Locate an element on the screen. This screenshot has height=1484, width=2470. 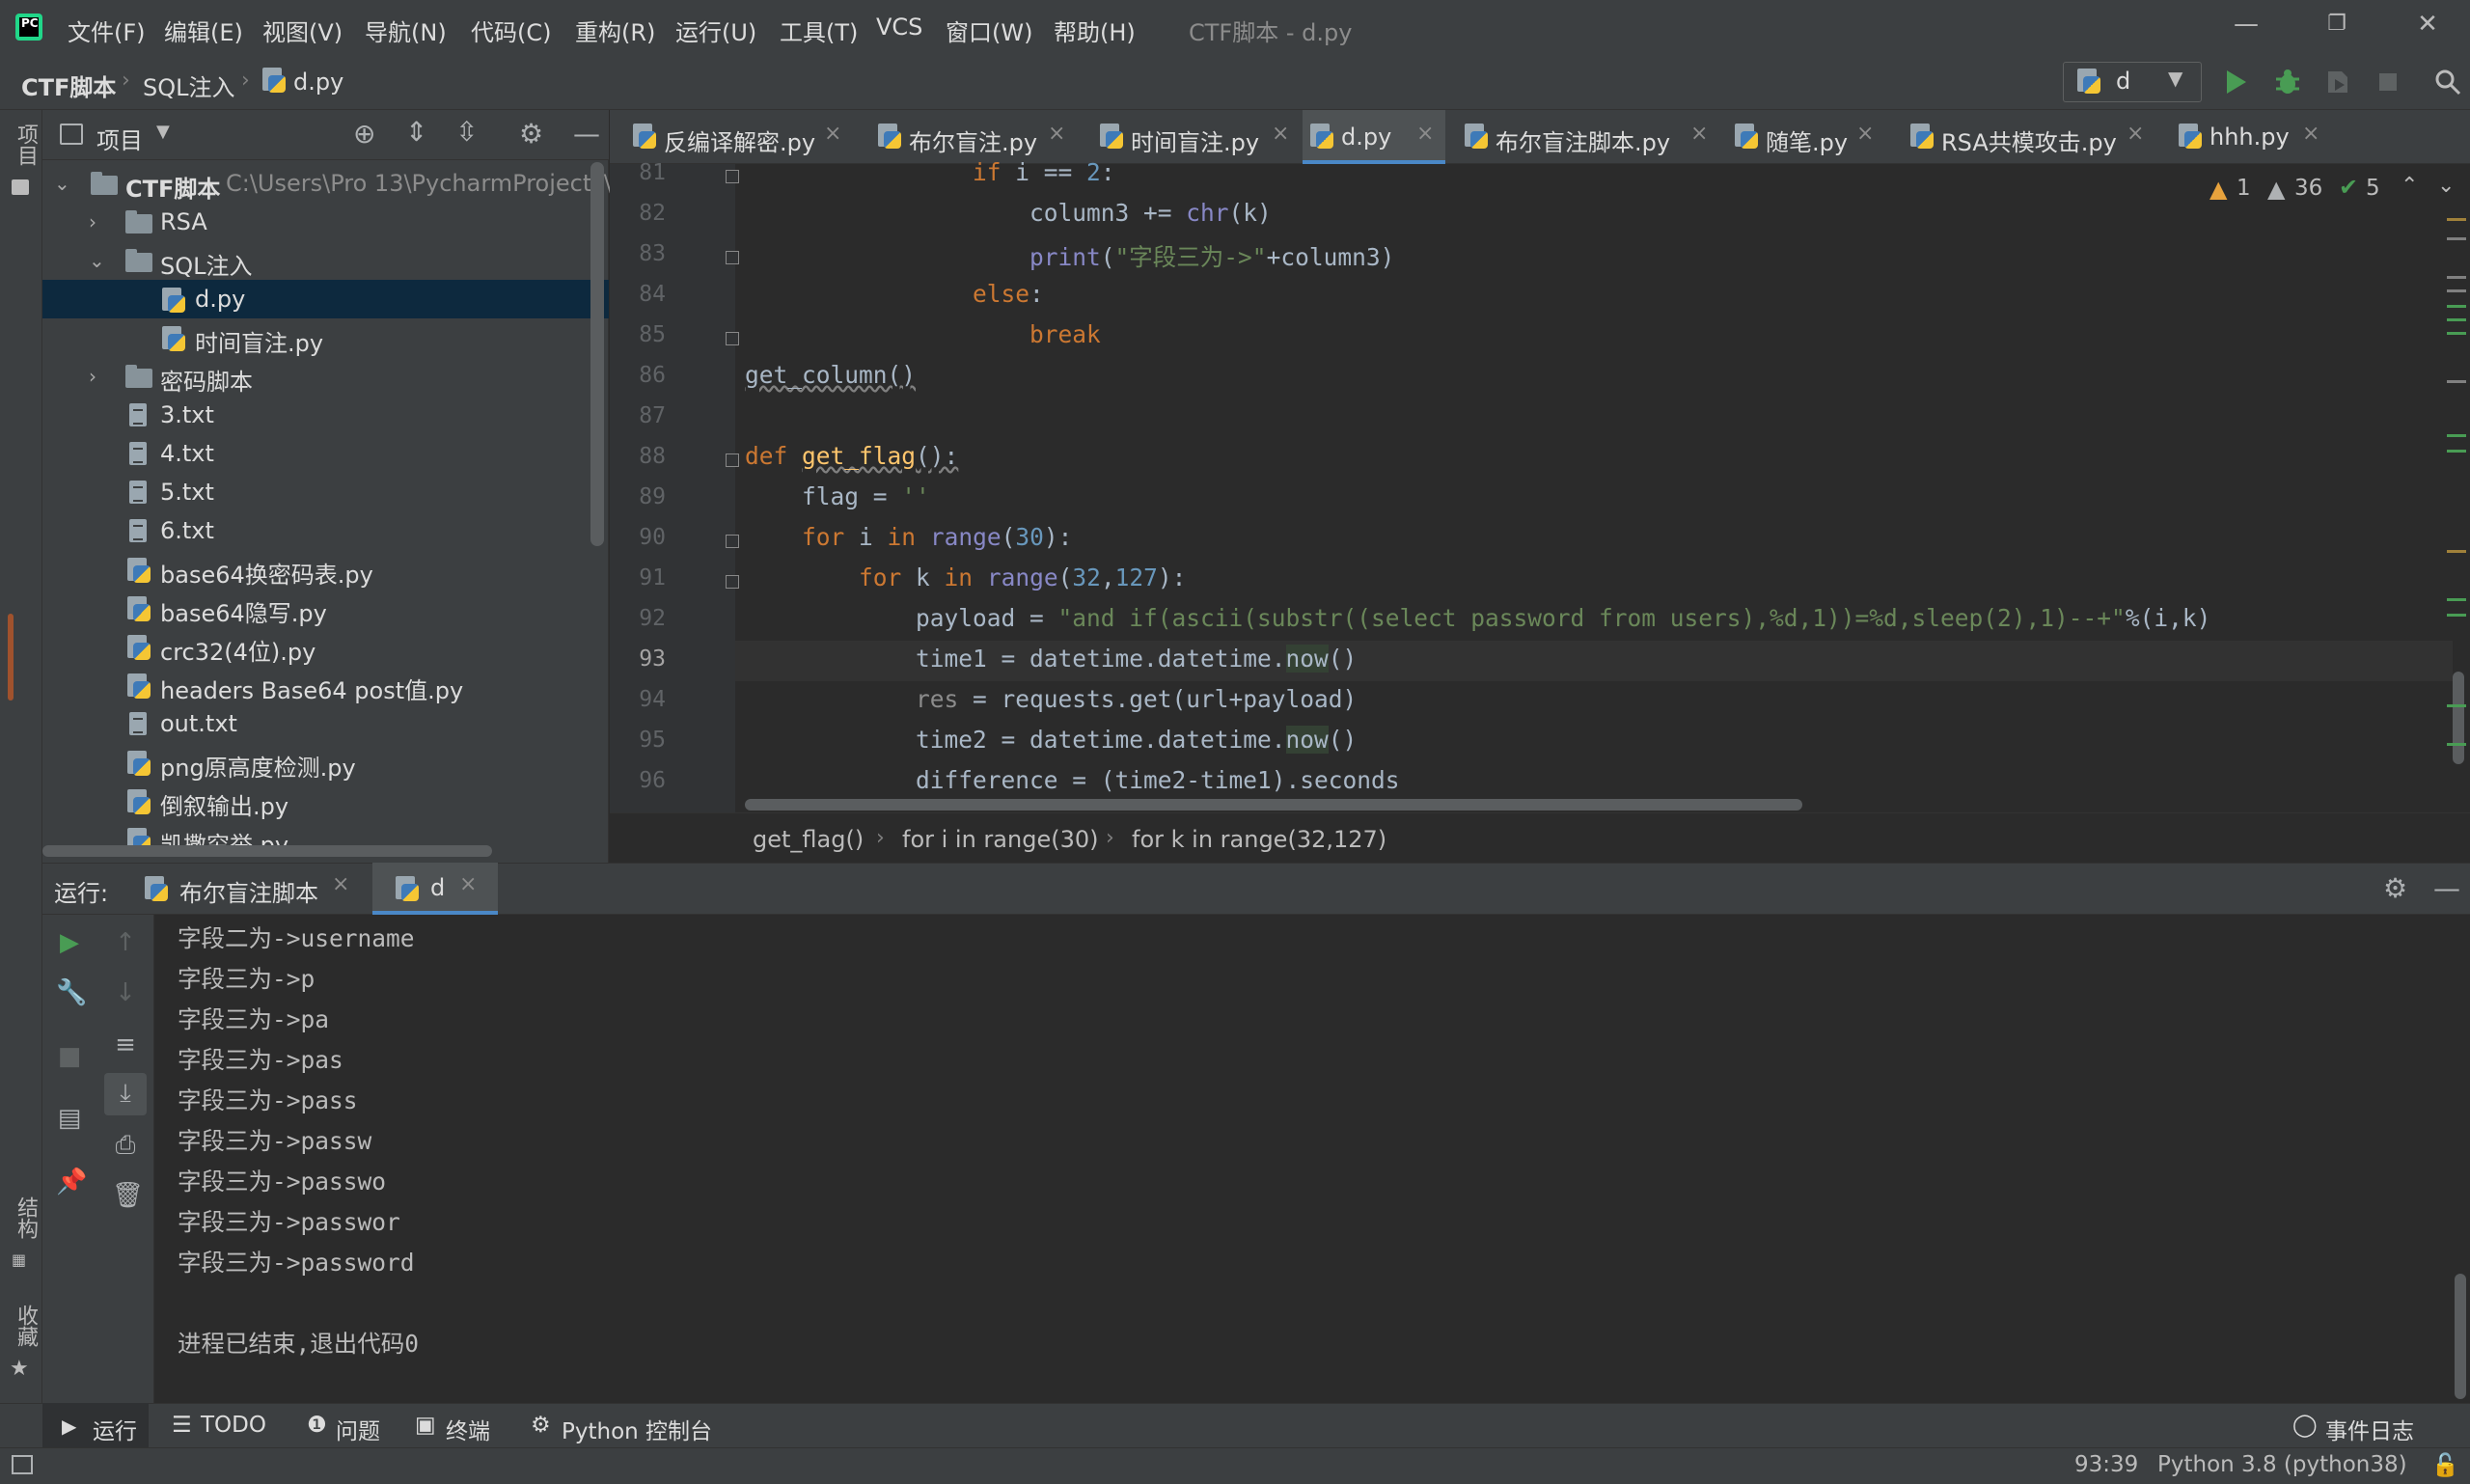
breadcrumb-file: d.py is located at coordinates (318, 82).